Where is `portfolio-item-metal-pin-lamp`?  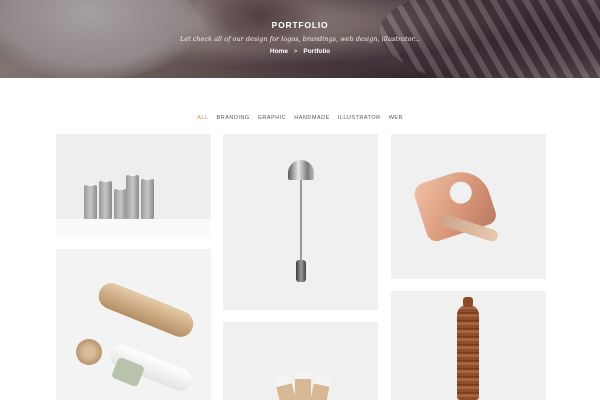 portfolio-item-metal-pin-lamp is located at coordinates (300, 222).